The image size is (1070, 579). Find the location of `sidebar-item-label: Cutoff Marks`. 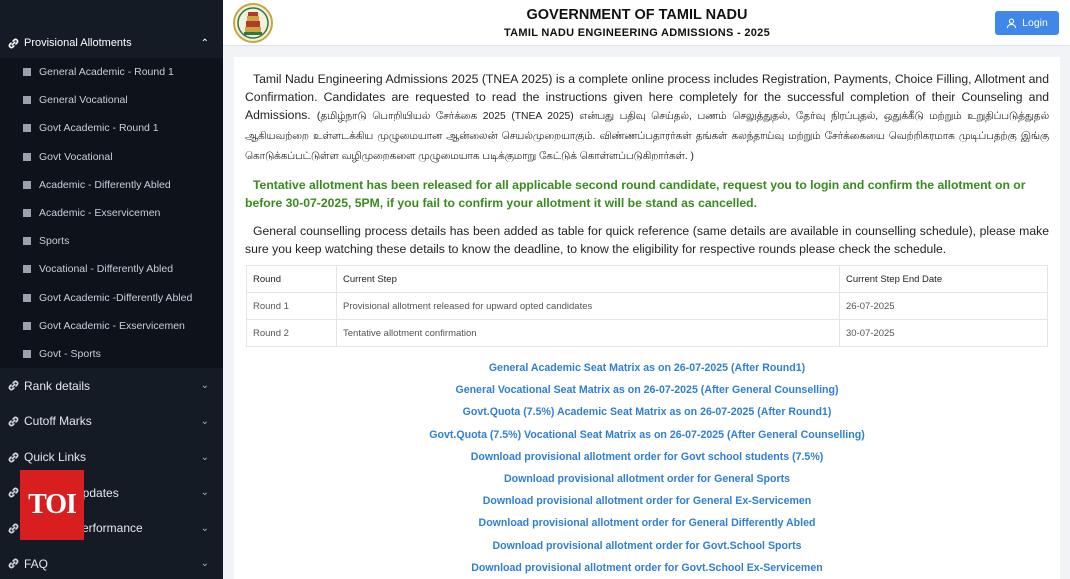

sidebar-item-label: Cutoff Marks is located at coordinates (58, 421).